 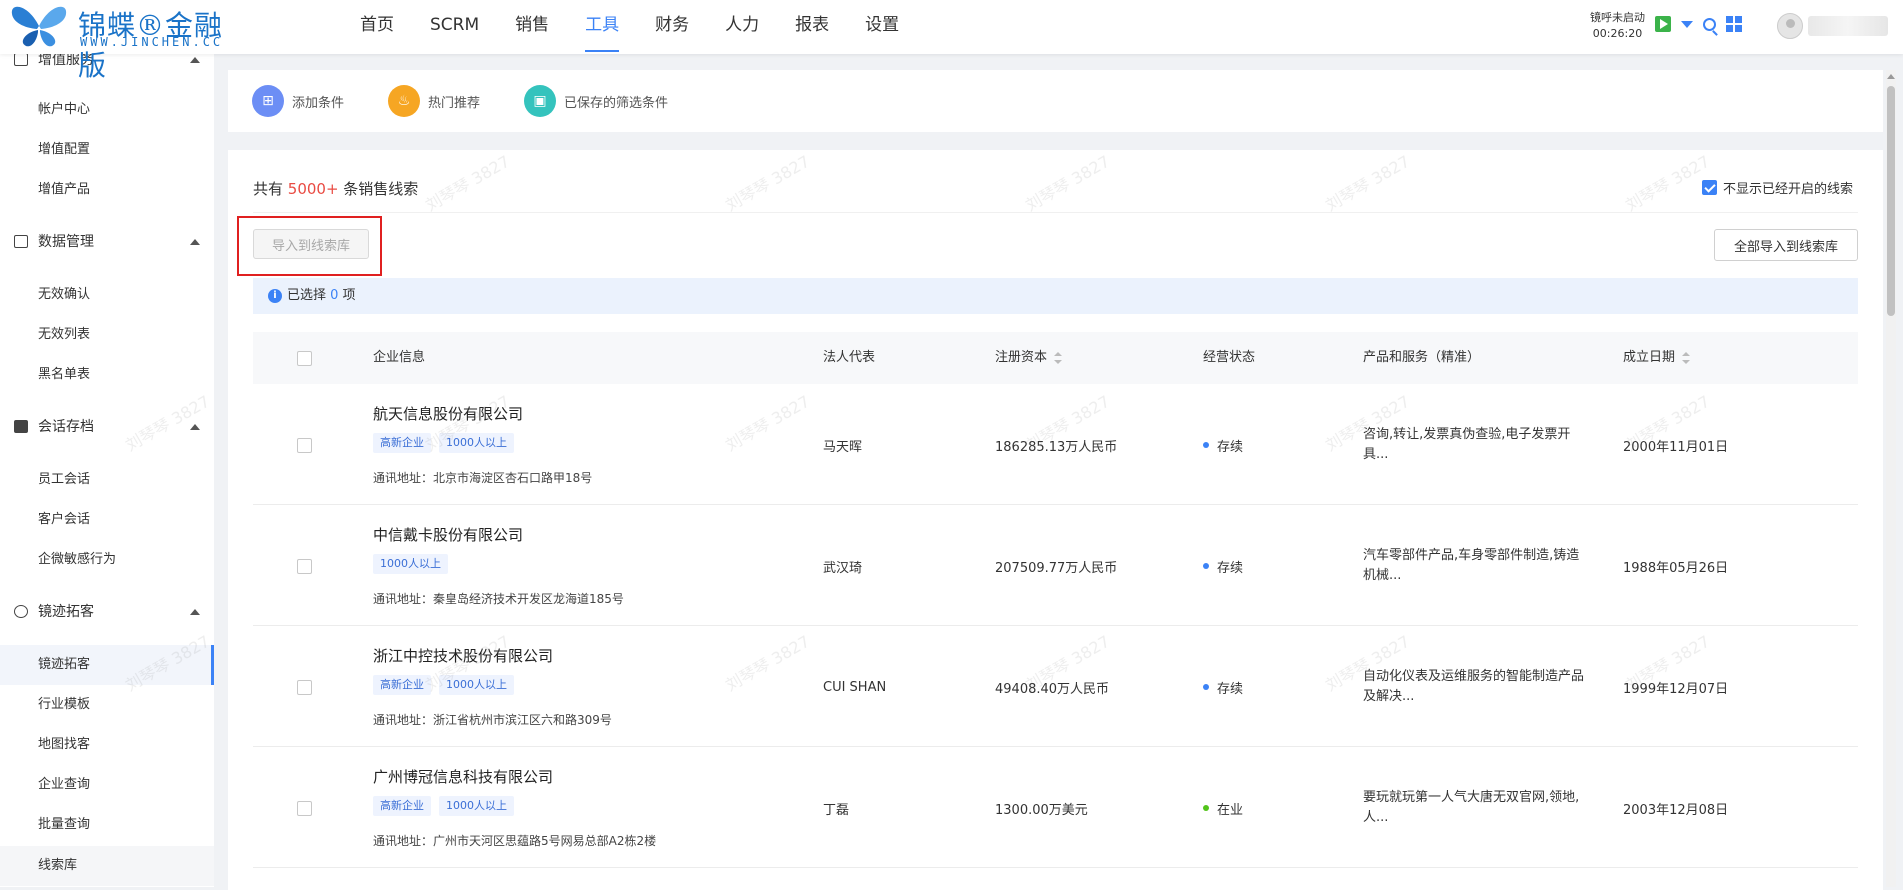 I want to click on nav-reports: 报表, so click(x=812, y=27).